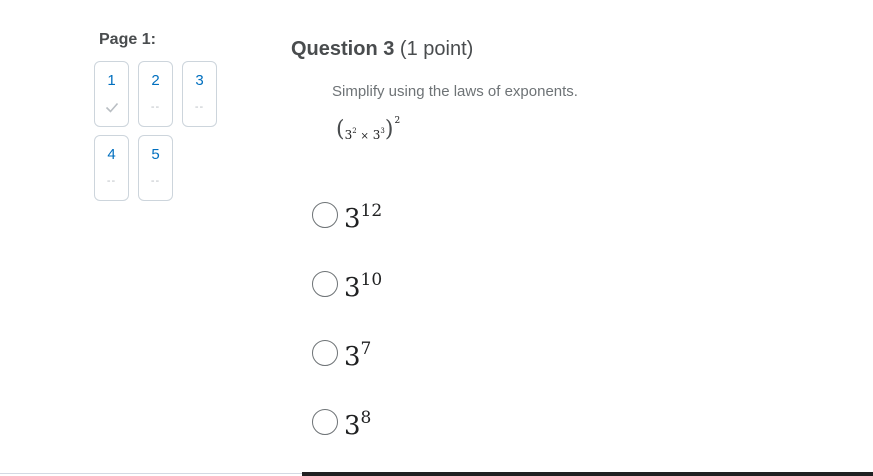  I want to click on question-nav-number: 1, so click(111, 80).